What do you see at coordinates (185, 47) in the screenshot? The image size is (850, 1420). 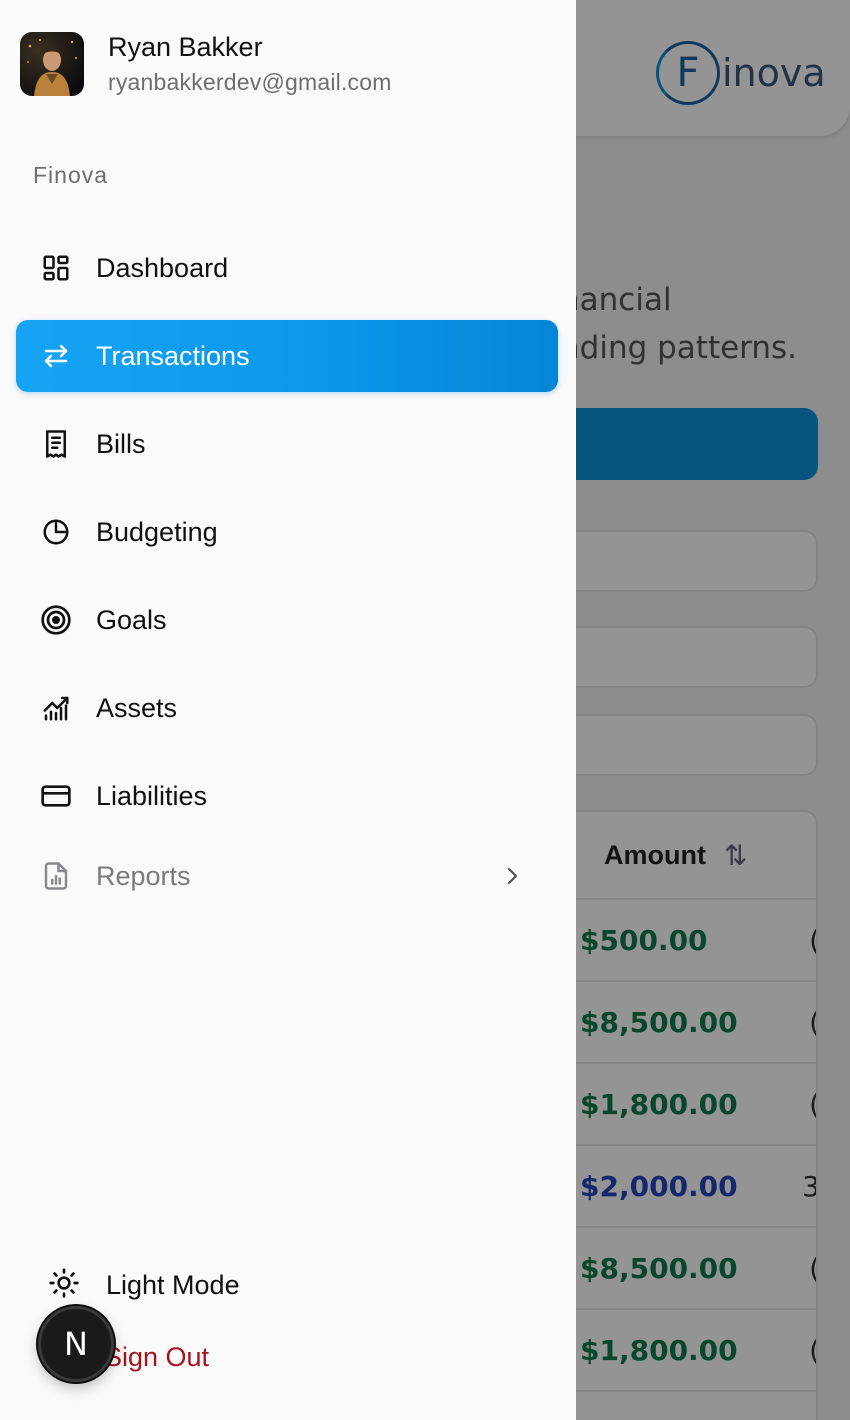 I see `user-name: Ryan Bakker` at bounding box center [185, 47].